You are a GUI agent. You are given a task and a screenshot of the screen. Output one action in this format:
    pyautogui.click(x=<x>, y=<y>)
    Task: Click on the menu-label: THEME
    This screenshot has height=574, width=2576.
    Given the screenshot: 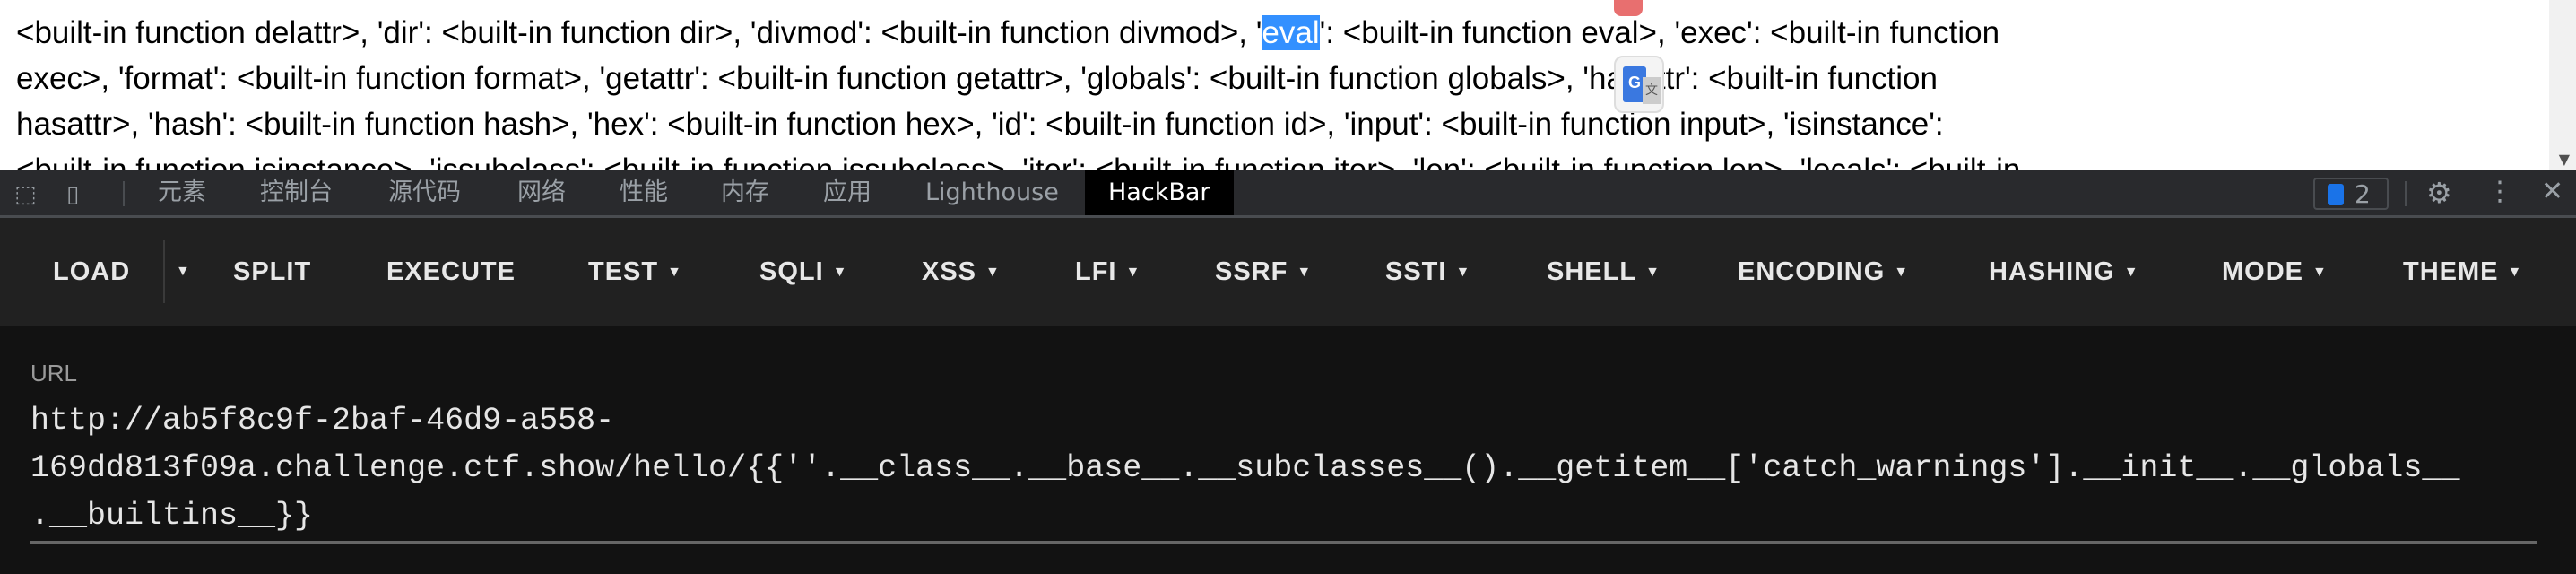 What is the action you would take?
    pyautogui.click(x=2451, y=271)
    